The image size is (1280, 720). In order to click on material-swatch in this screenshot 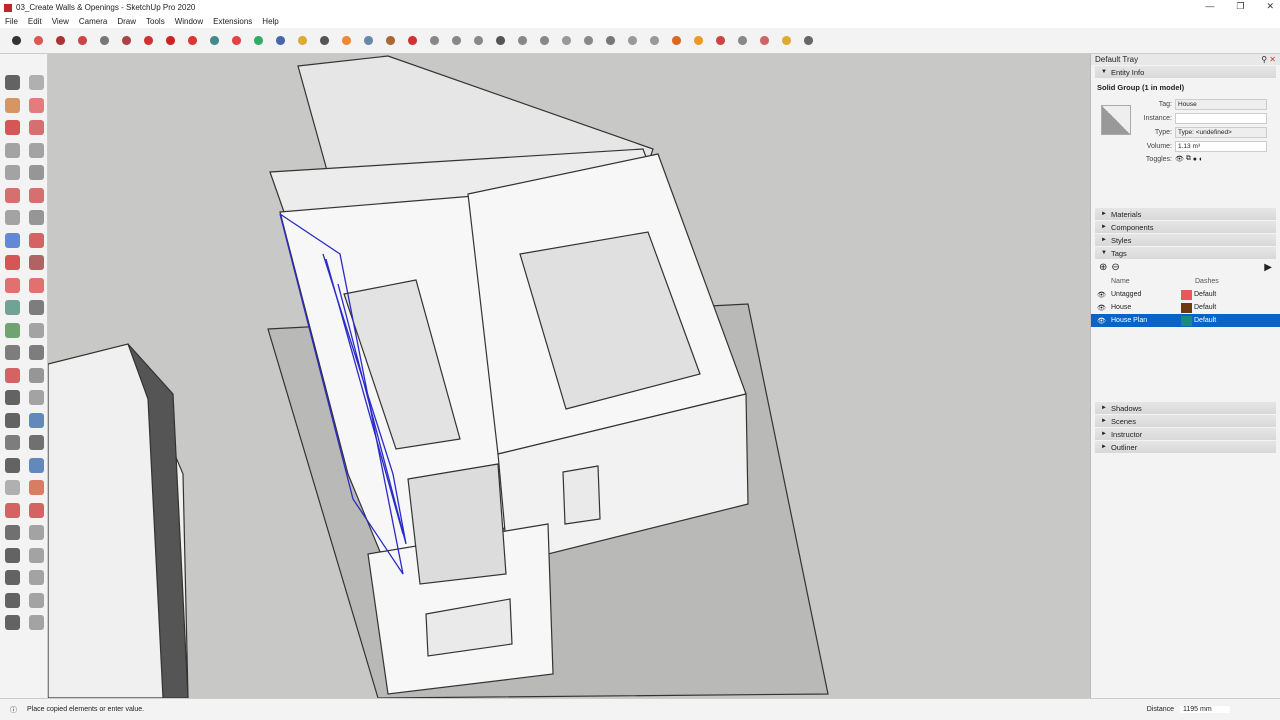, I will do `click(1116, 120)`.